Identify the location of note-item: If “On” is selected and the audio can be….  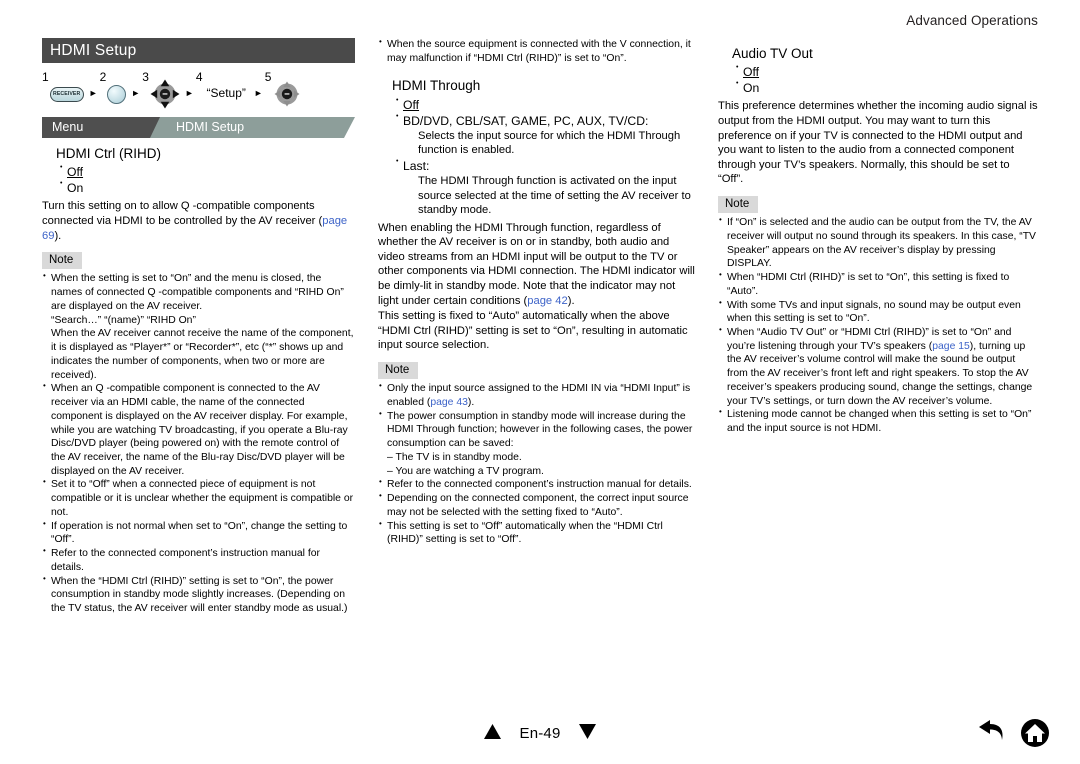
(878, 243).